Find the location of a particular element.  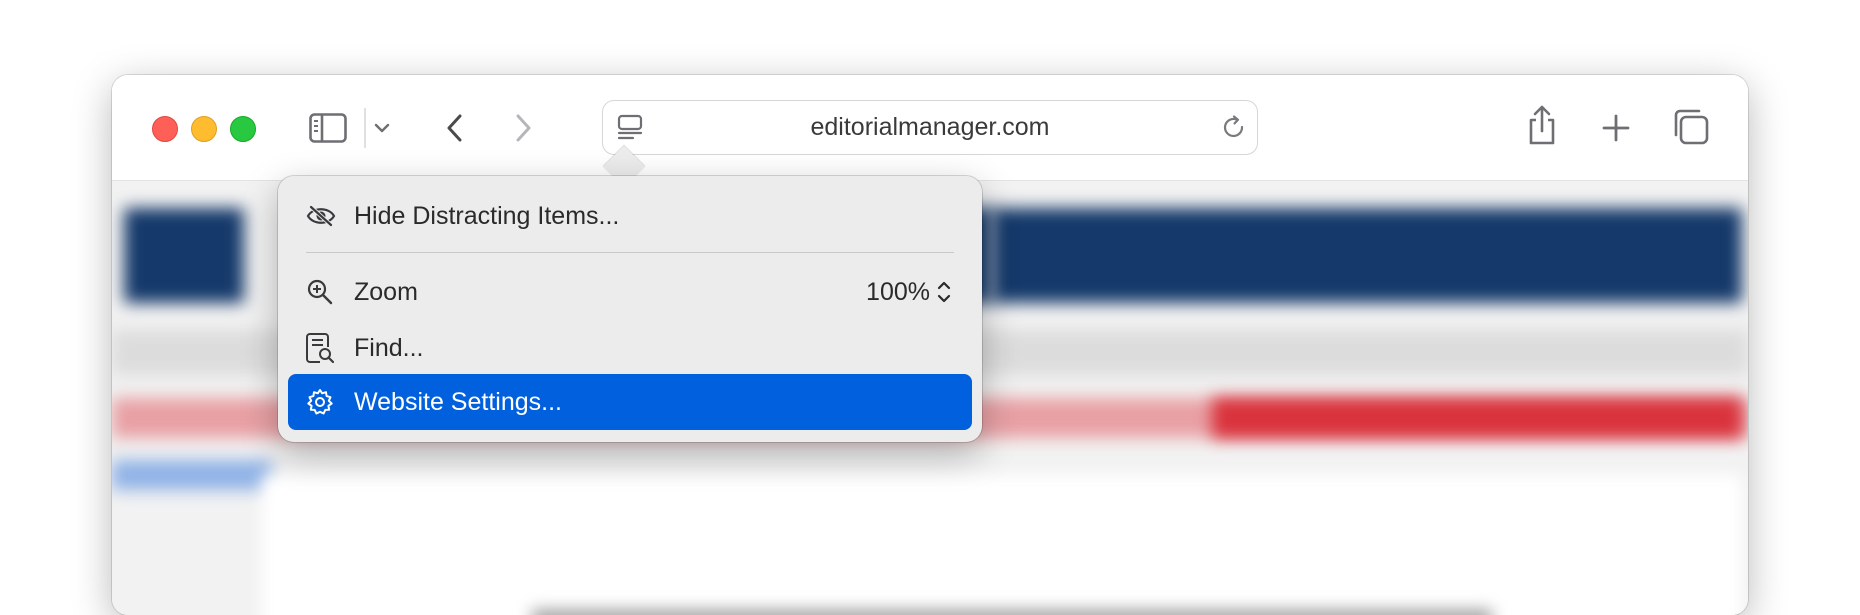

reload-icon is located at coordinates (1234, 128).